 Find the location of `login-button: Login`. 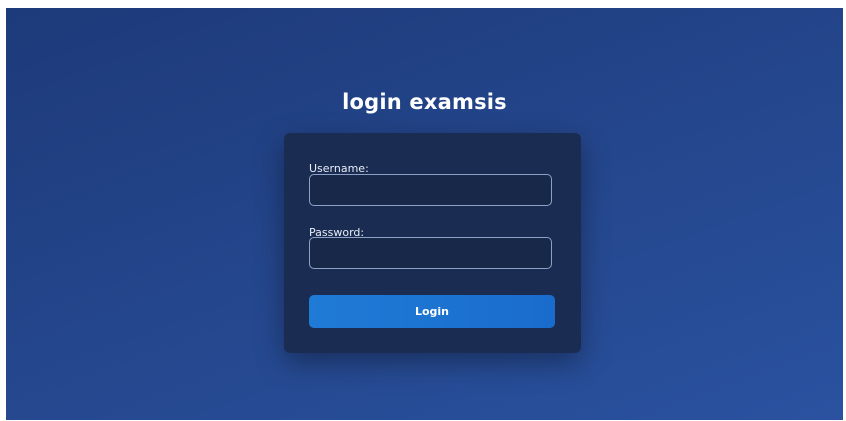

login-button: Login is located at coordinates (432, 311).